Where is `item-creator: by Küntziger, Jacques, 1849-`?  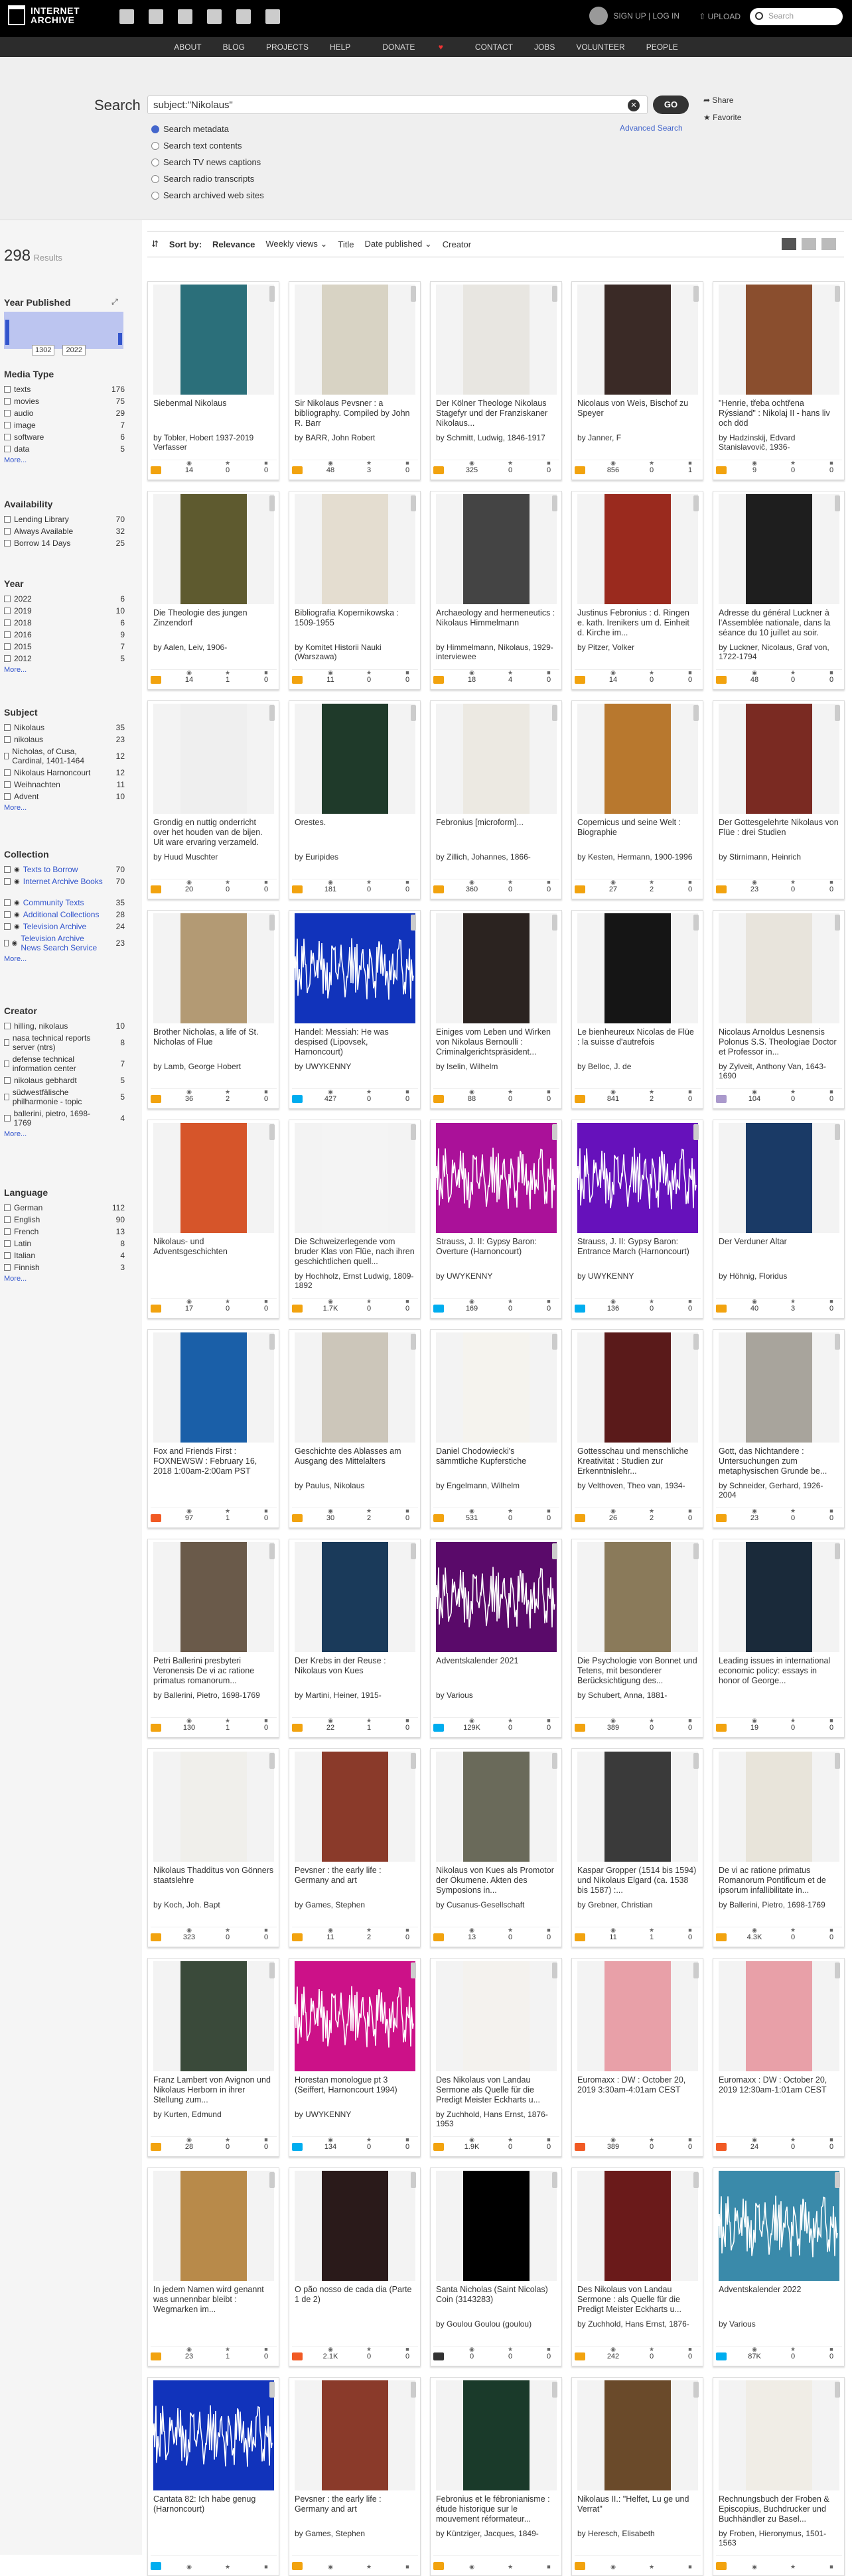 item-creator: by Küntziger, Jacques, 1849- is located at coordinates (496, 2534).